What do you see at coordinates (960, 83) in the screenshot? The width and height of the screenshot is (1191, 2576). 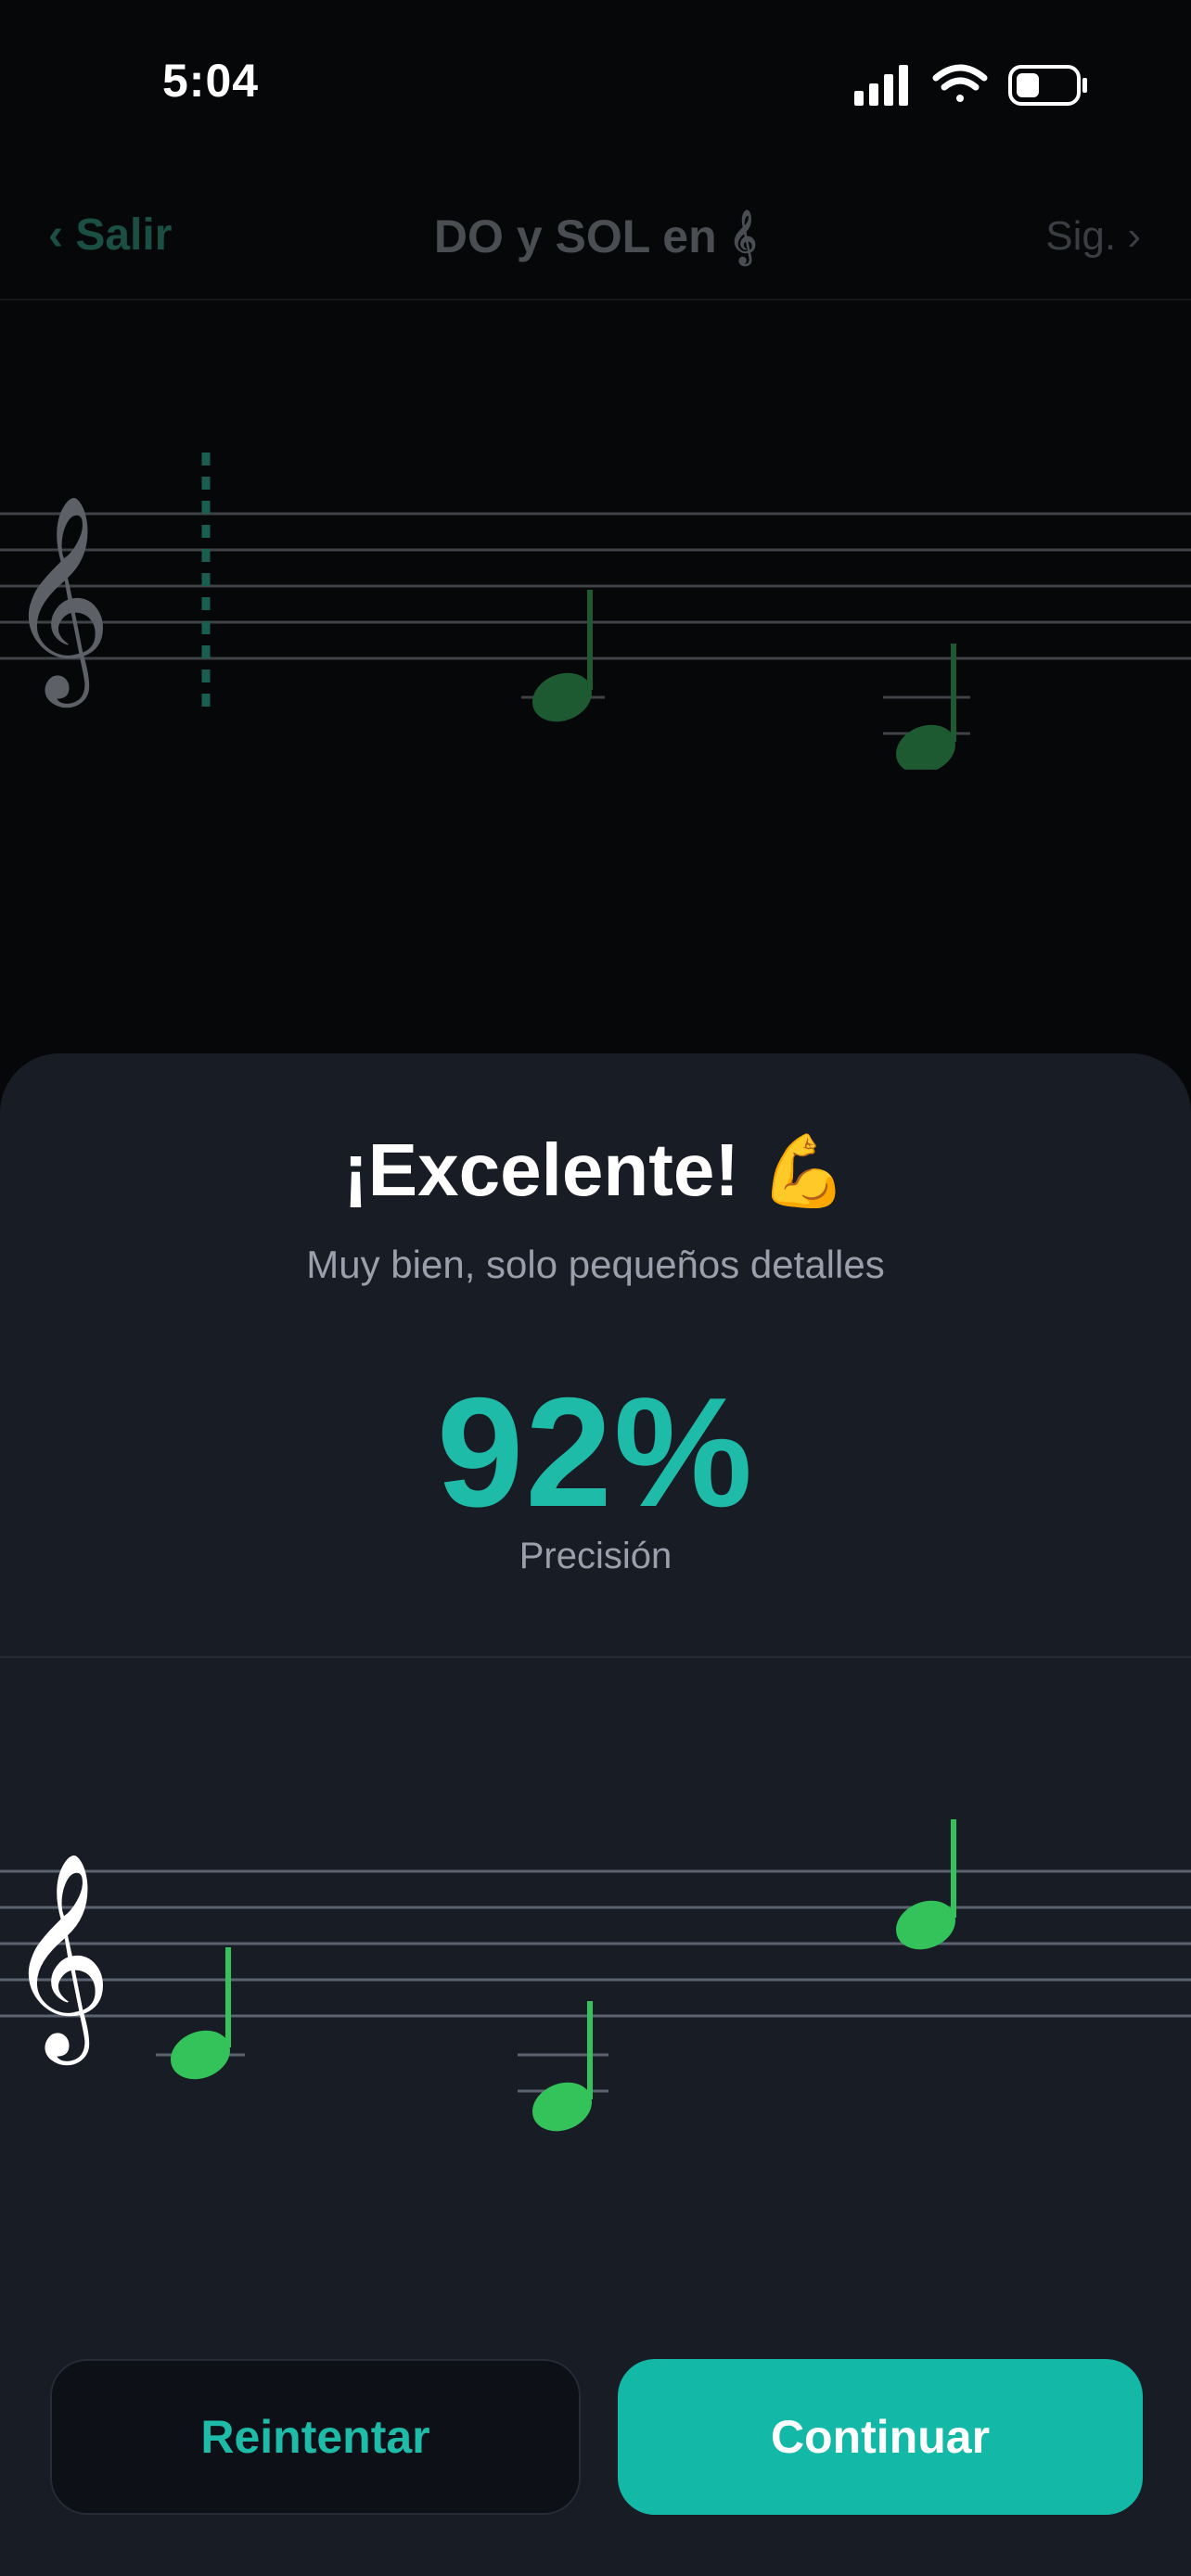 I see `wifi-icon` at bounding box center [960, 83].